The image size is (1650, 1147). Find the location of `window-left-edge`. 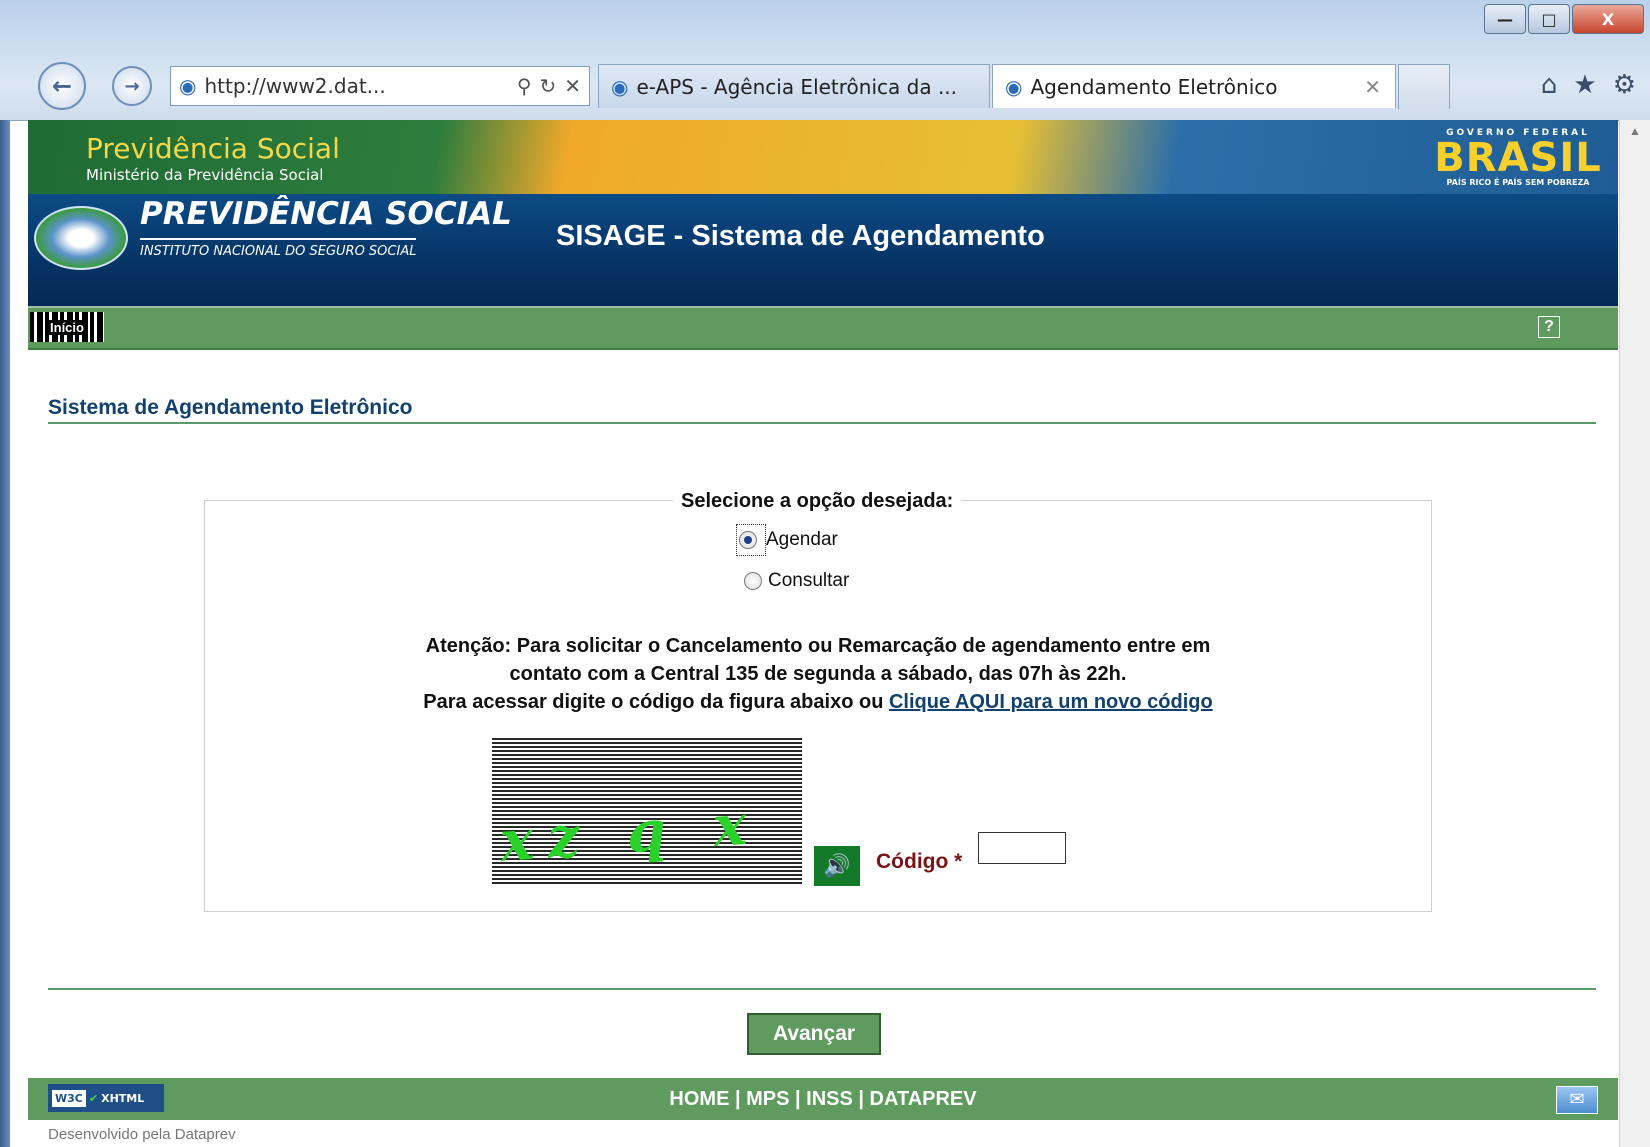

window-left-edge is located at coordinates (5, 633).